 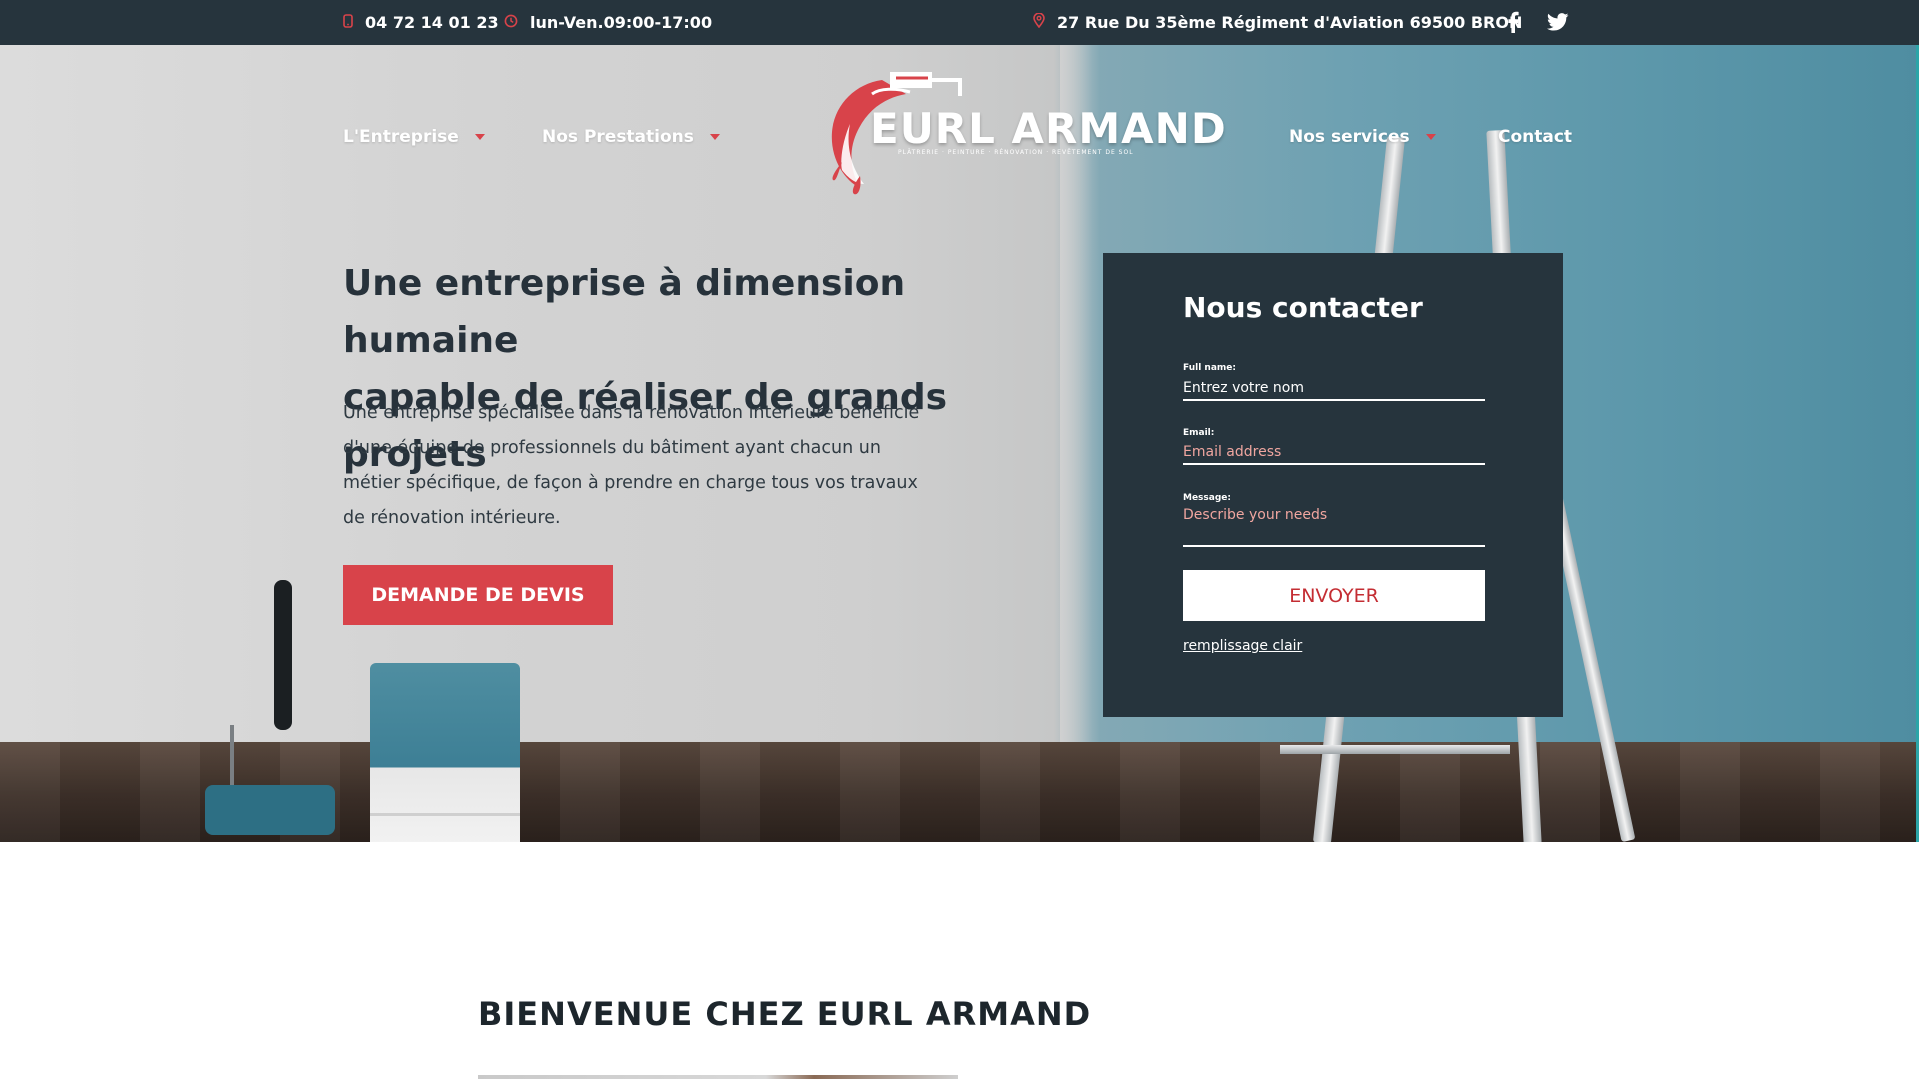 What do you see at coordinates (1199, 433) in the screenshot?
I see `email-label: Email:` at bounding box center [1199, 433].